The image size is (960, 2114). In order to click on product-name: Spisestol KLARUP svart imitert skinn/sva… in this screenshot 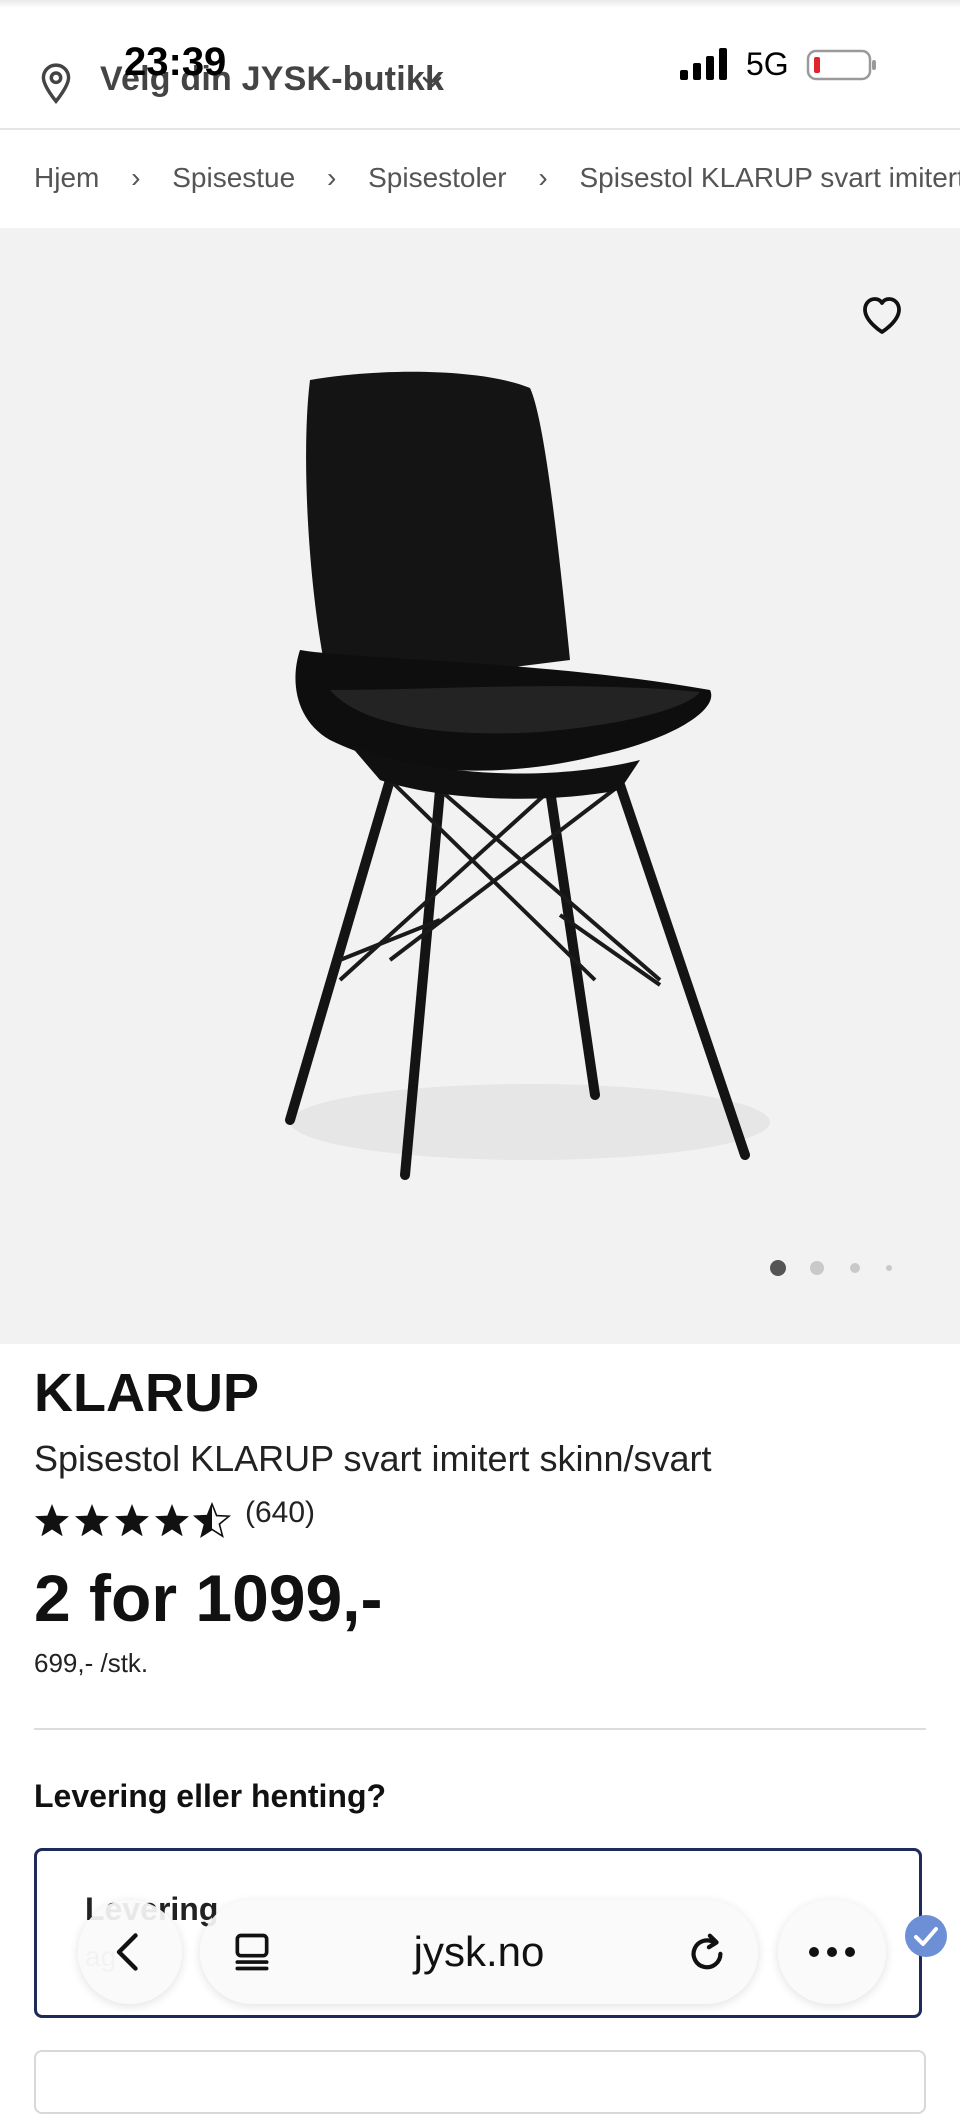, I will do `click(373, 1459)`.